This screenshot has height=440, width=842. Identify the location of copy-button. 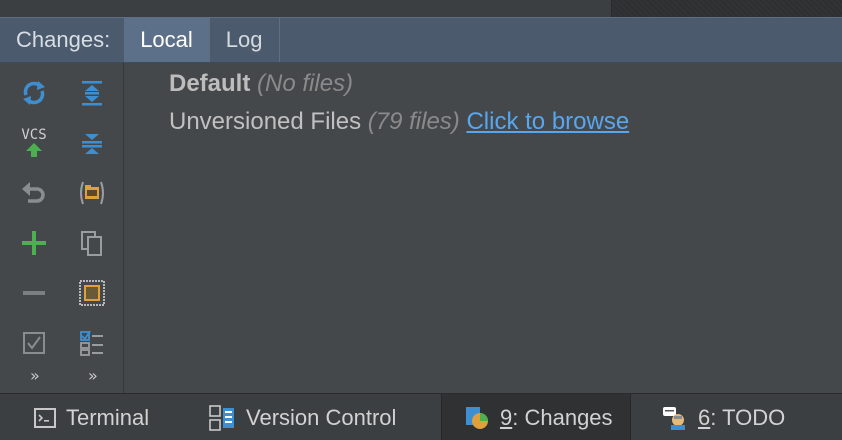
(92, 243).